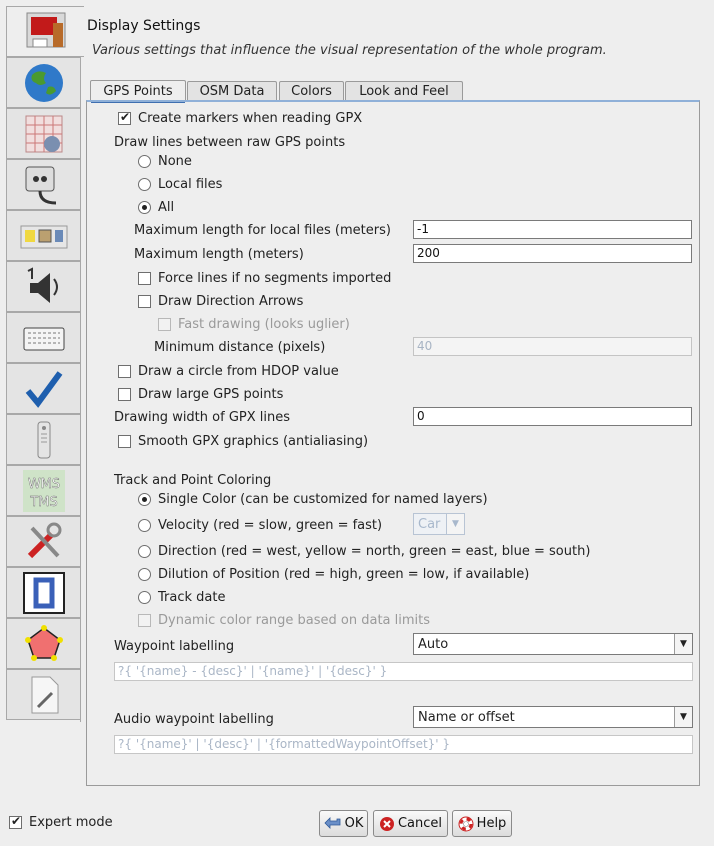 Image resolution: width=714 pixels, height=846 pixels. What do you see at coordinates (144, 161) in the screenshot?
I see `draw-lines-none-radio` at bounding box center [144, 161].